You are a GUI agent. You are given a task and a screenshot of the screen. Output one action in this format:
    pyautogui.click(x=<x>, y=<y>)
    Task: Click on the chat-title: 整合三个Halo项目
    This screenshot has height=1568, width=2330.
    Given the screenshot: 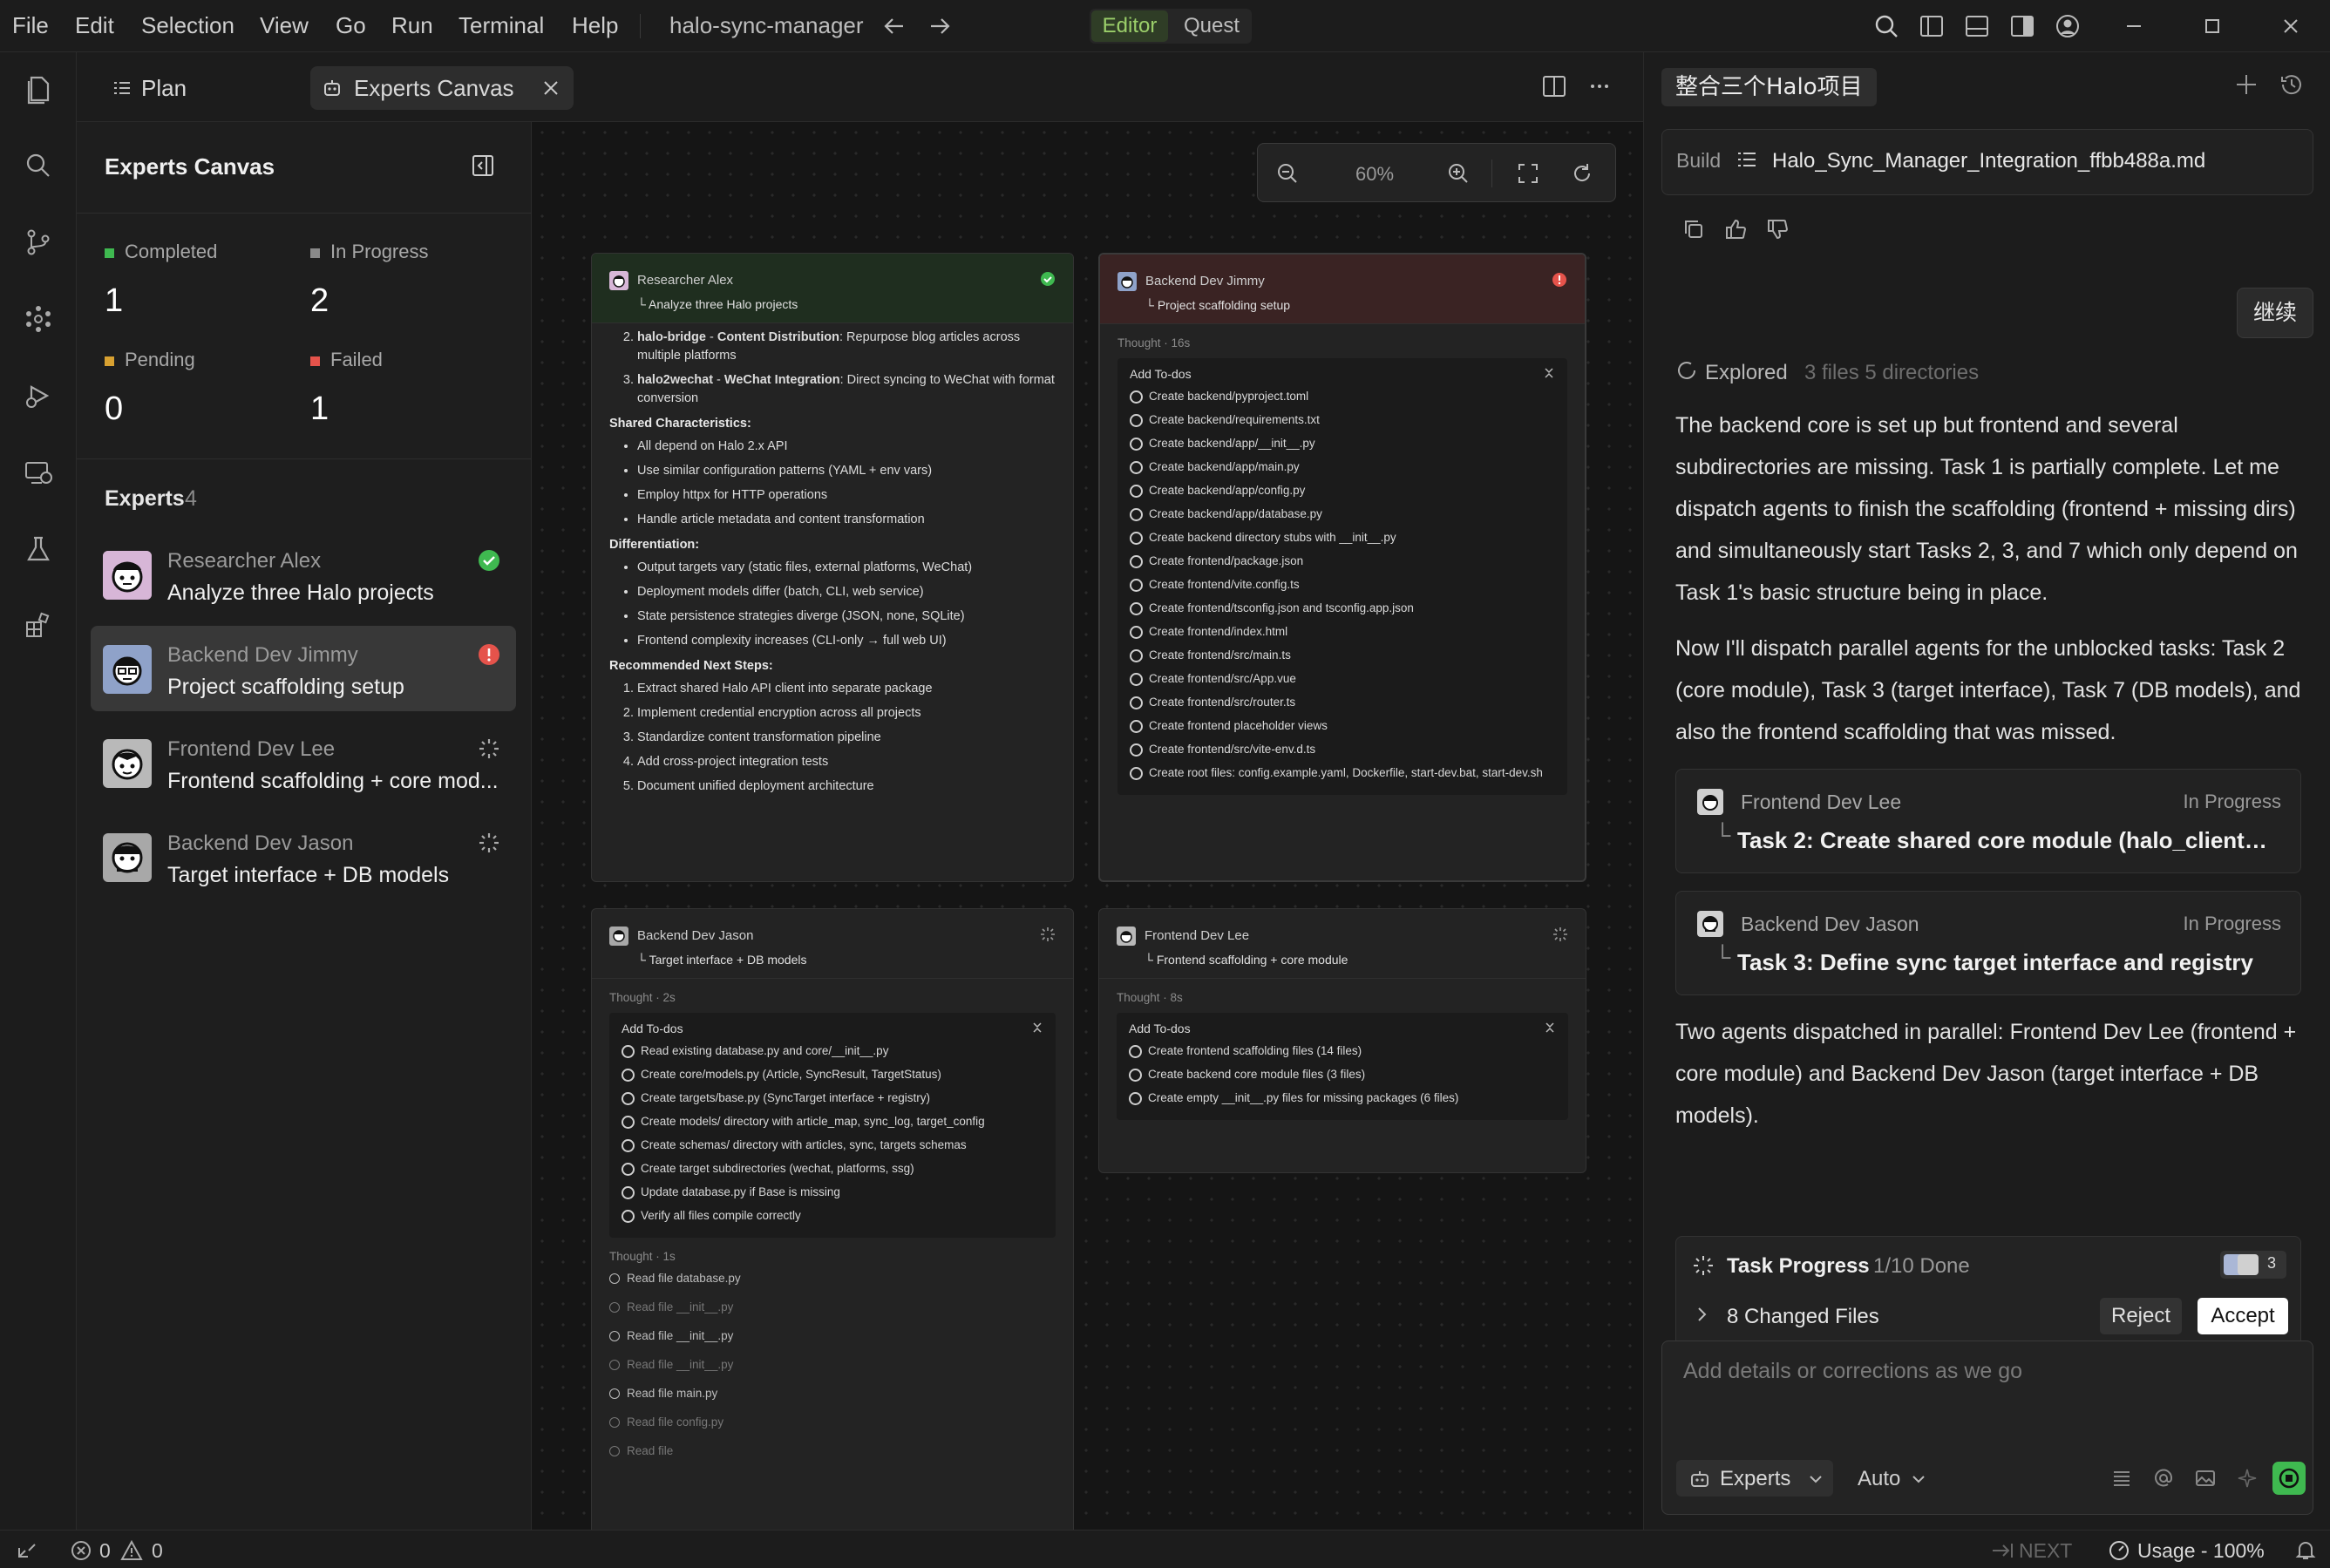 What is the action you would take?
    pyautogui.click(x=1769, y=87)
    